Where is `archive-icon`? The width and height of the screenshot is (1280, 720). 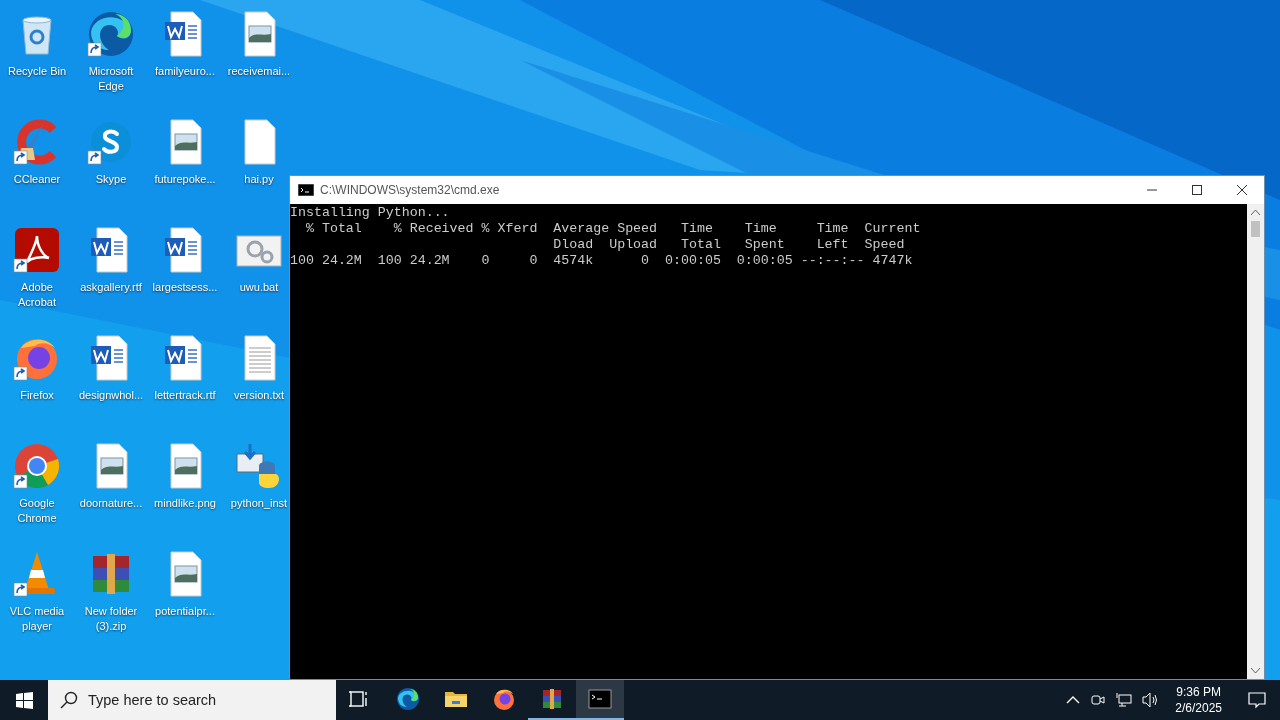 archive-icon is located at coordinates (552, 699).